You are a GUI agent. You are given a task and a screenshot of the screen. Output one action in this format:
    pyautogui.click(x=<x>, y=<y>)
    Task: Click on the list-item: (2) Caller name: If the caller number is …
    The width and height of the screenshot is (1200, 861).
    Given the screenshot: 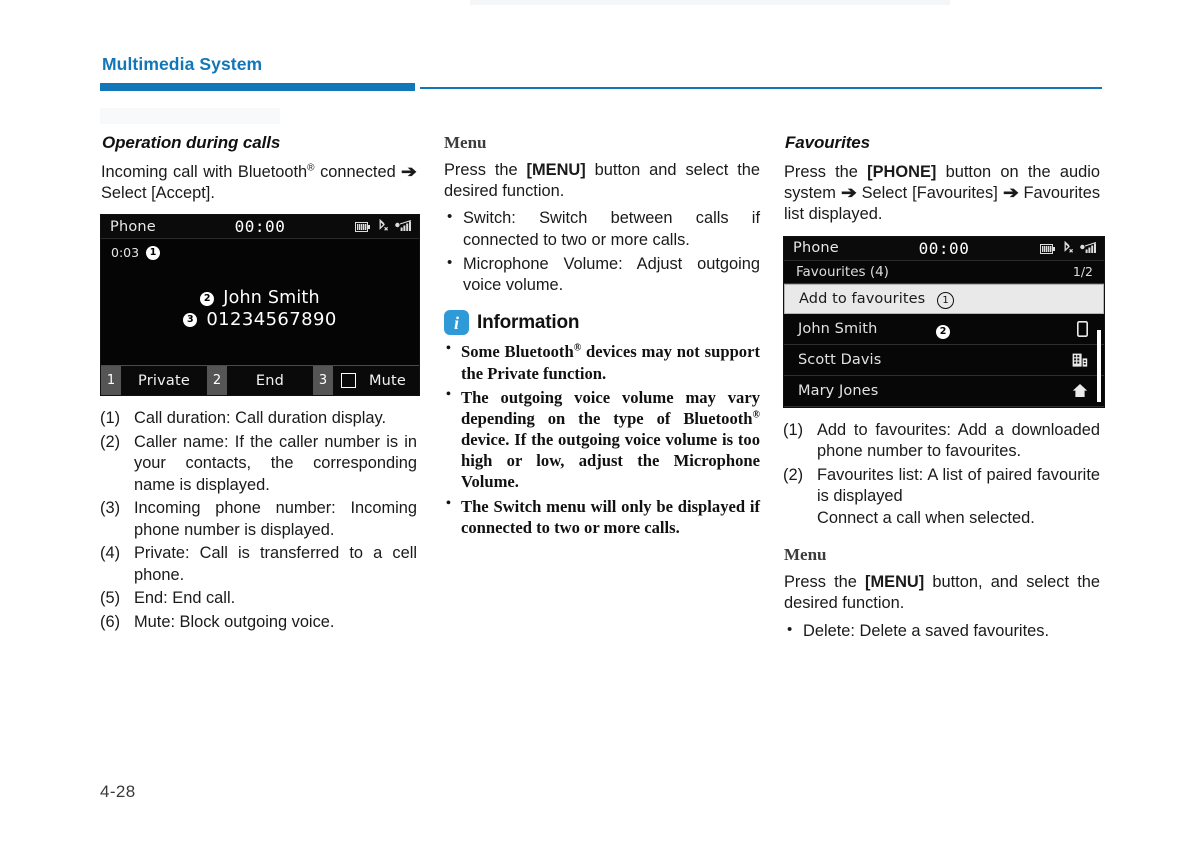 What is the action you would take?
    pyautogui.click(x=258, y=464)
    